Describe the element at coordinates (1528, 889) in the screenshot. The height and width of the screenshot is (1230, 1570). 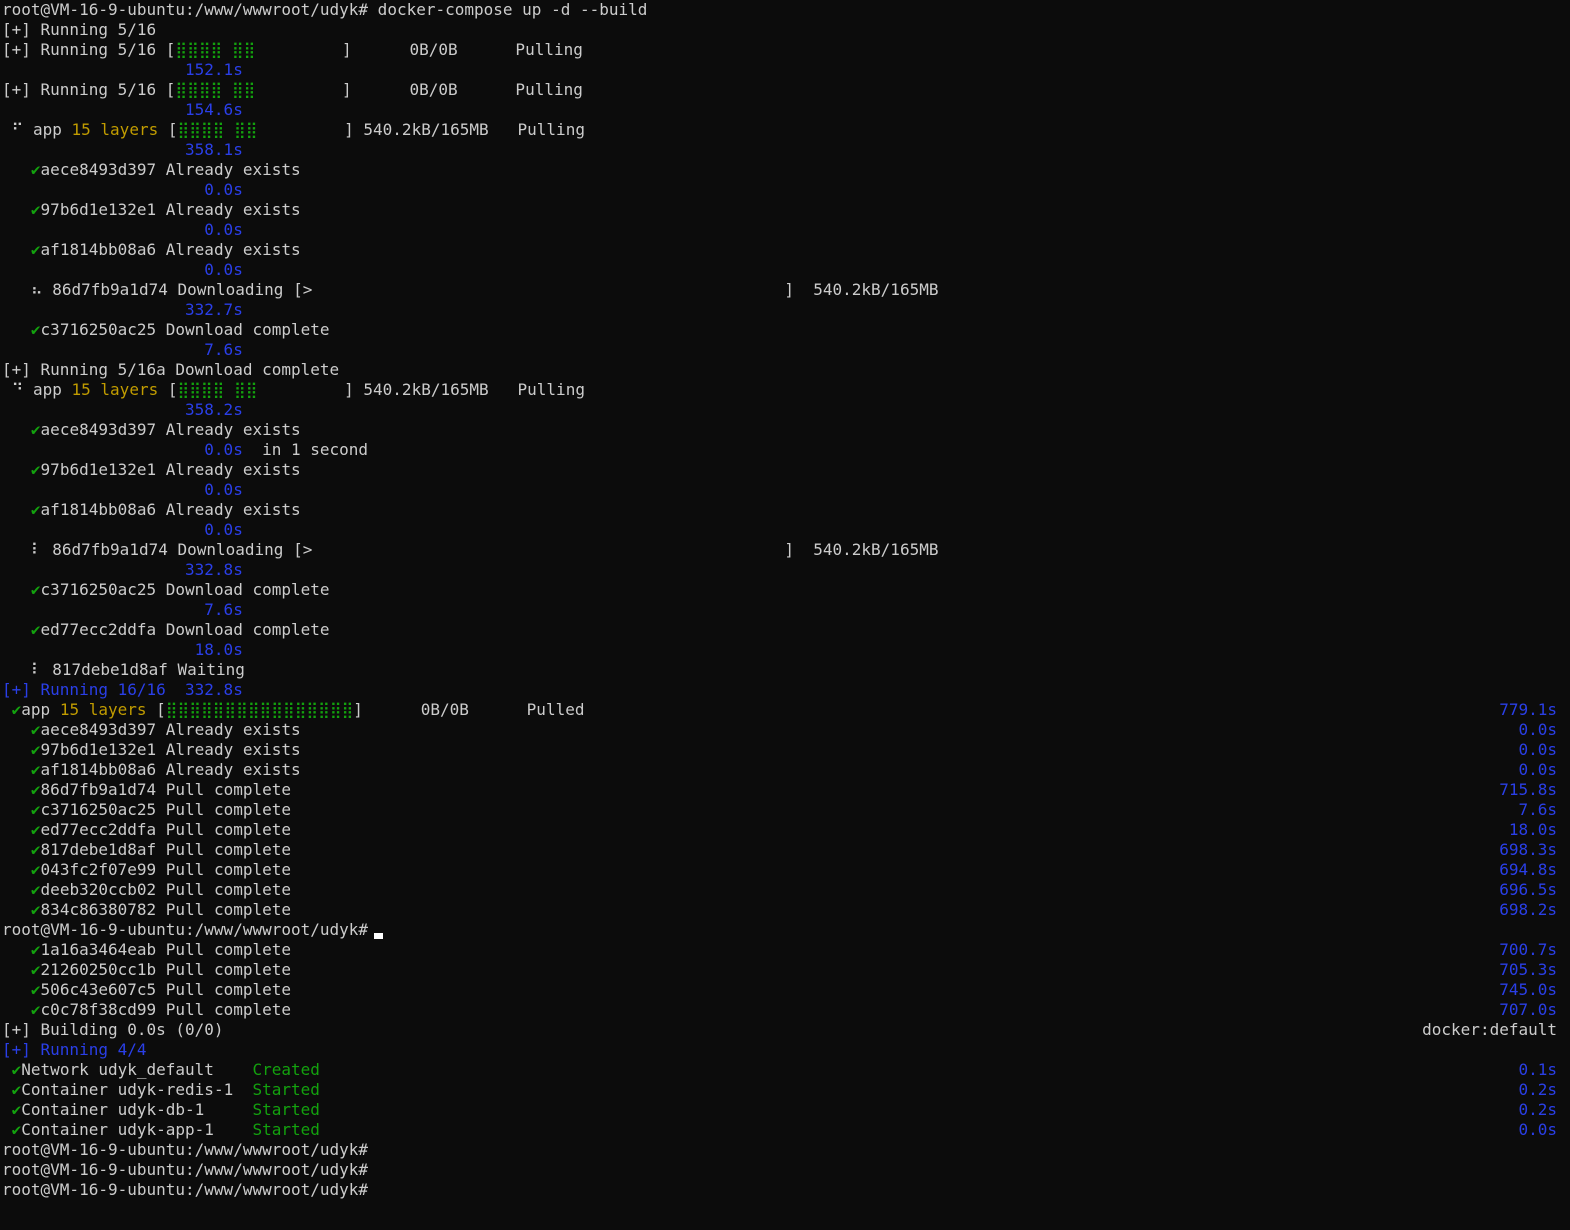
I see `elapsed-time: 696.5s` at that location.